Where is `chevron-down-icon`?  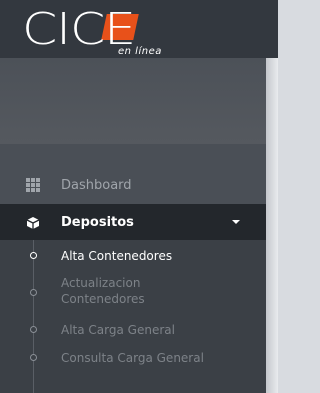
chevron-down-icon is located at coordinates (236, 222).